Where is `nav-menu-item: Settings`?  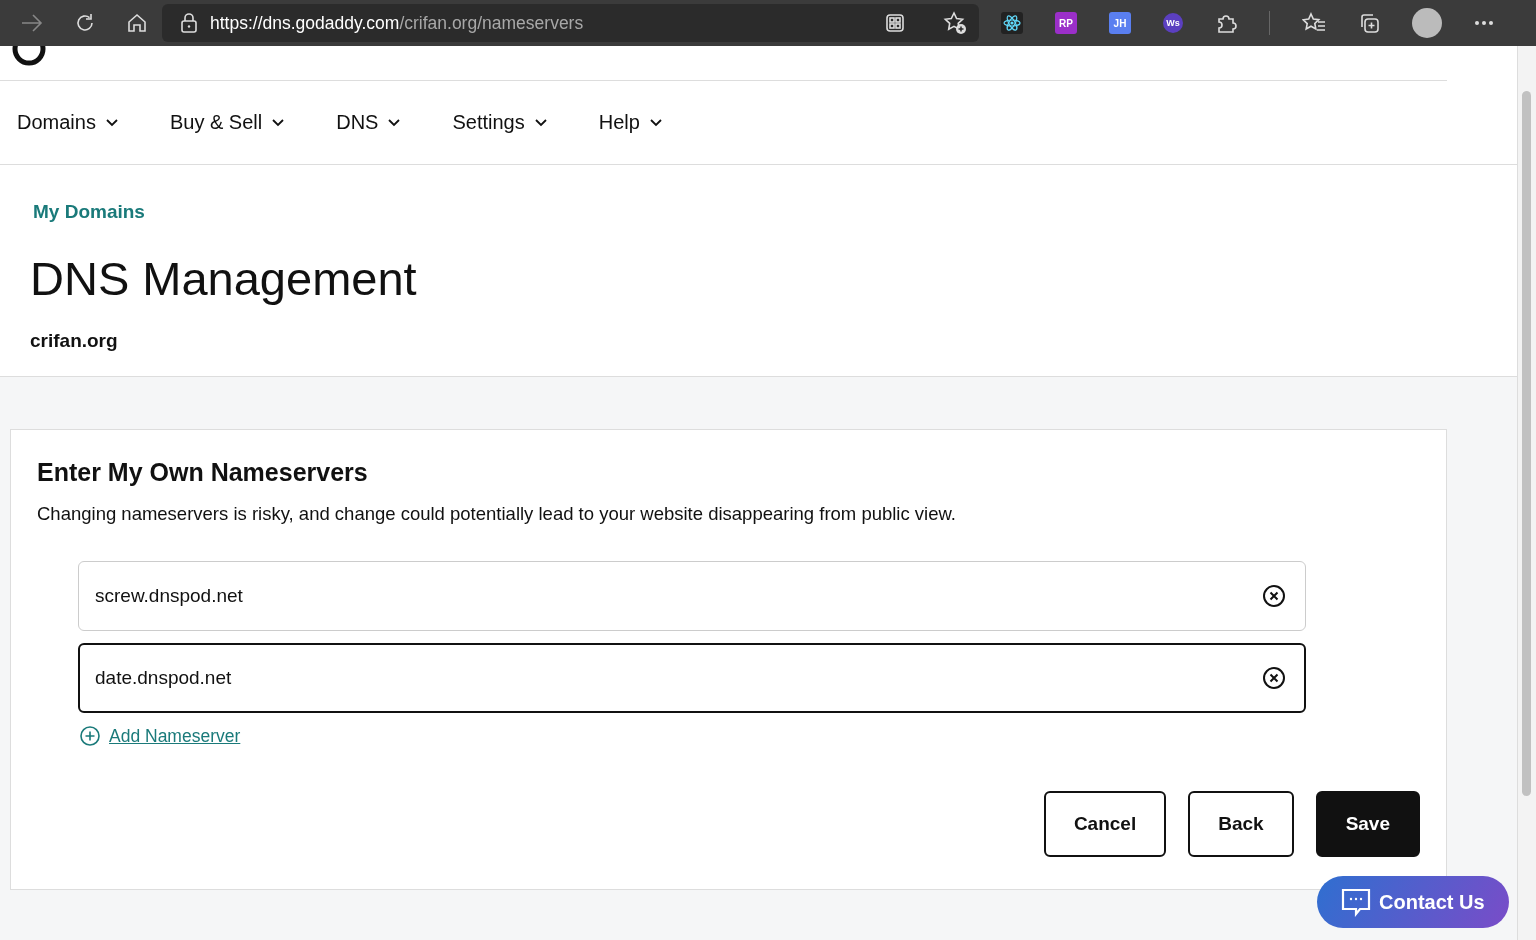 nav-menu-item: Settings is located at coordinates (499, 122).